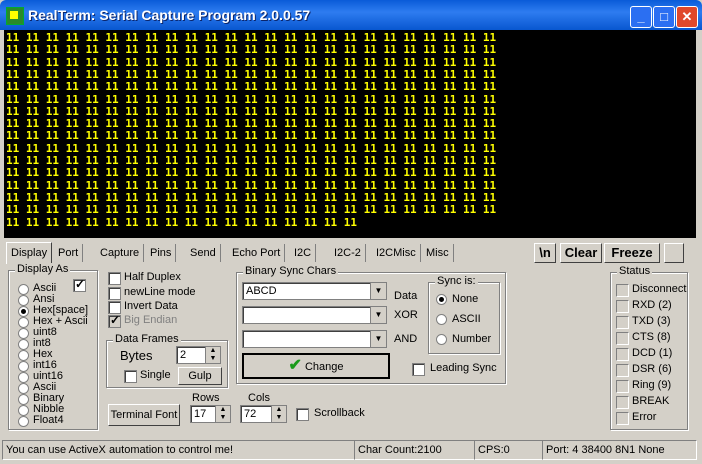 The height and width of the screenshot is (464, 702). Describe the element at coordinates (619, 450) in the screenshot. I see `port-info: Port: 4 38400 8N1 None` at that location.